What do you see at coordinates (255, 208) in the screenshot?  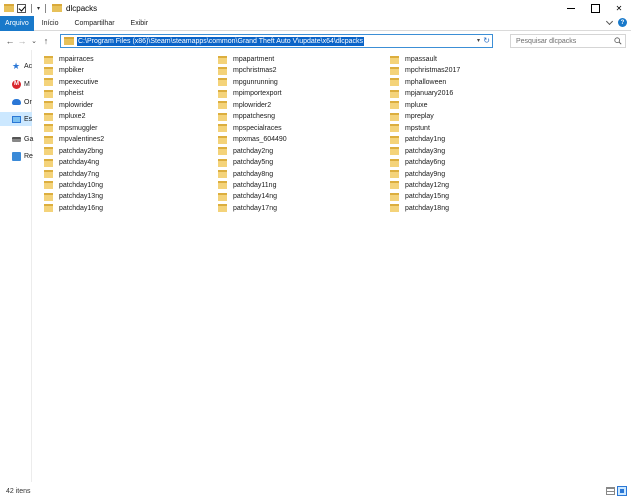 I see `file-name: patchday17ng` at bounding box center [255, 208].